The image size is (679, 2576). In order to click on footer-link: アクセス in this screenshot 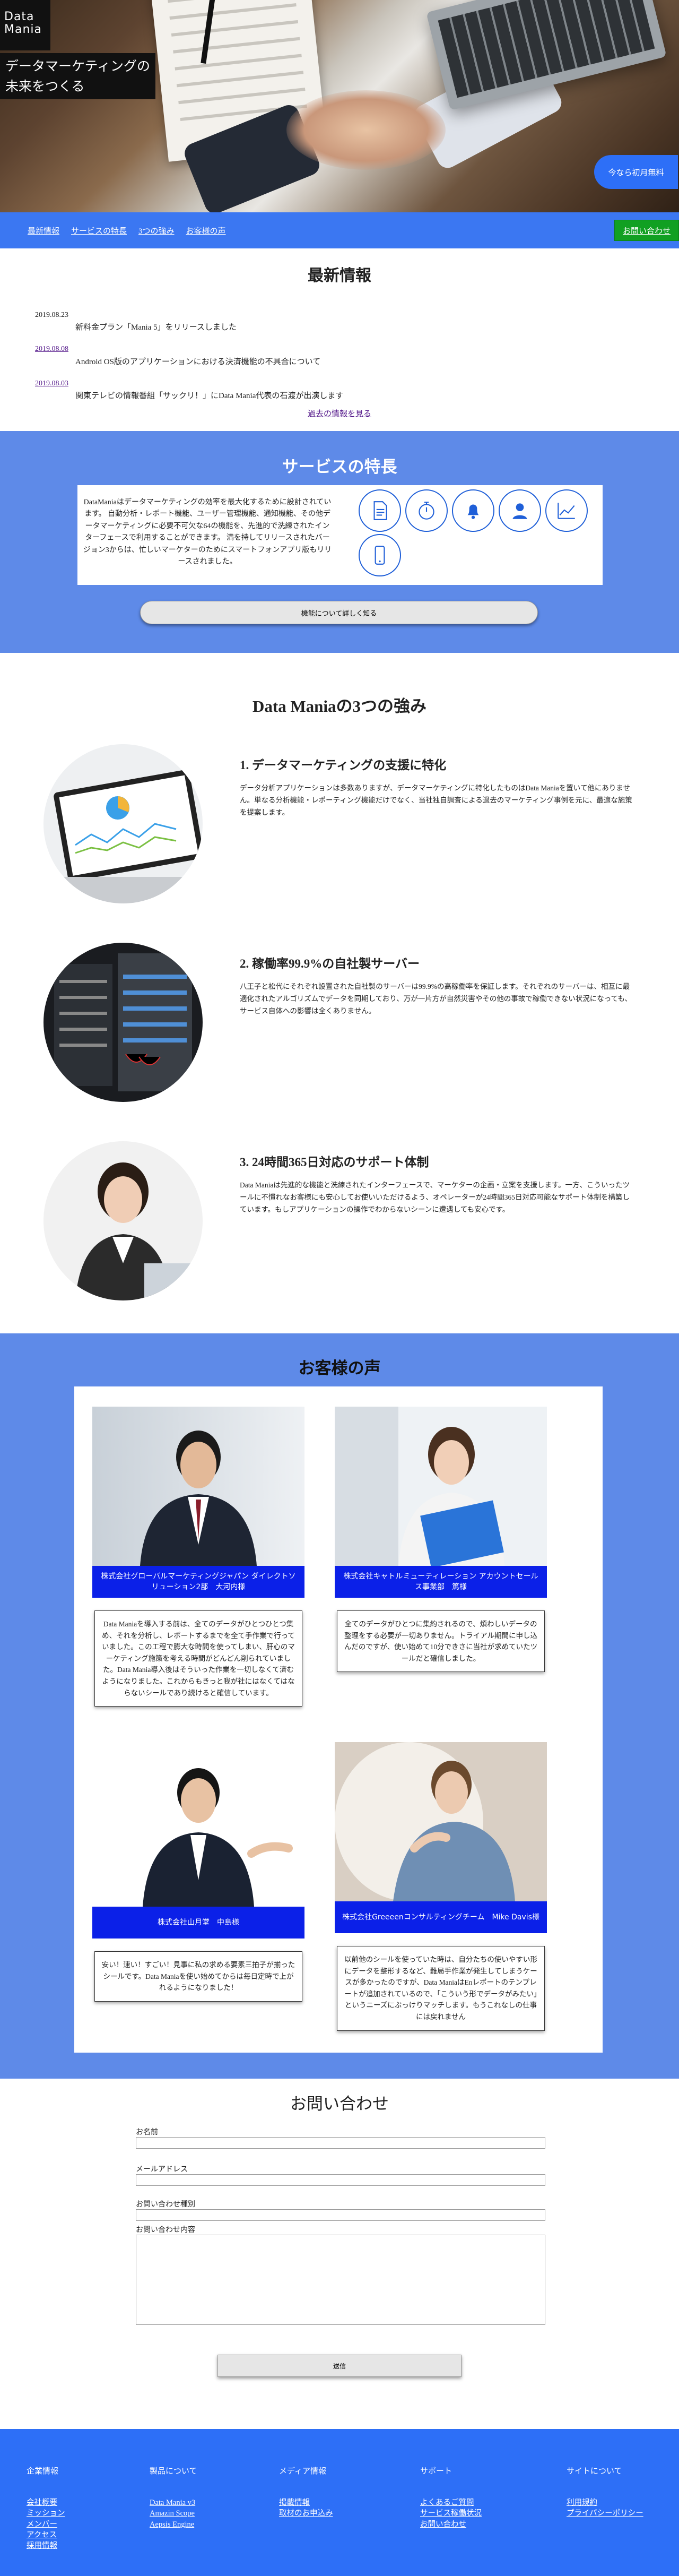, I will do `click(46, 2535)`.